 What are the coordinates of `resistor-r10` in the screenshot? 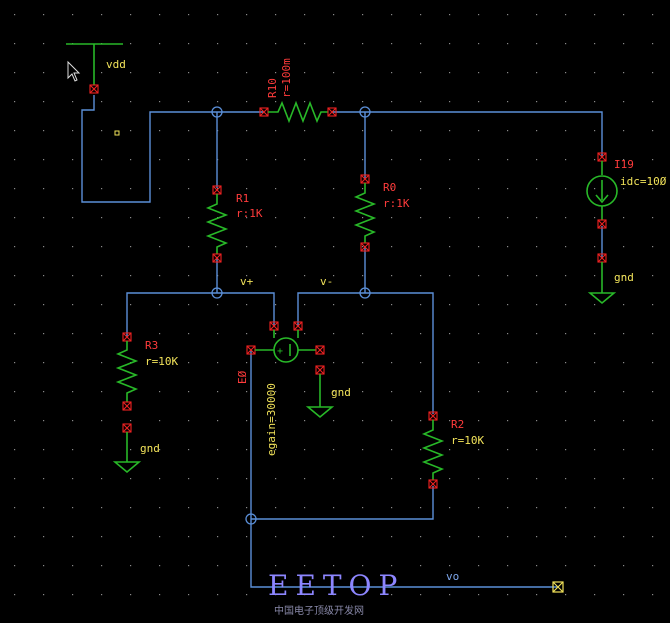 It's located at (298, 112).